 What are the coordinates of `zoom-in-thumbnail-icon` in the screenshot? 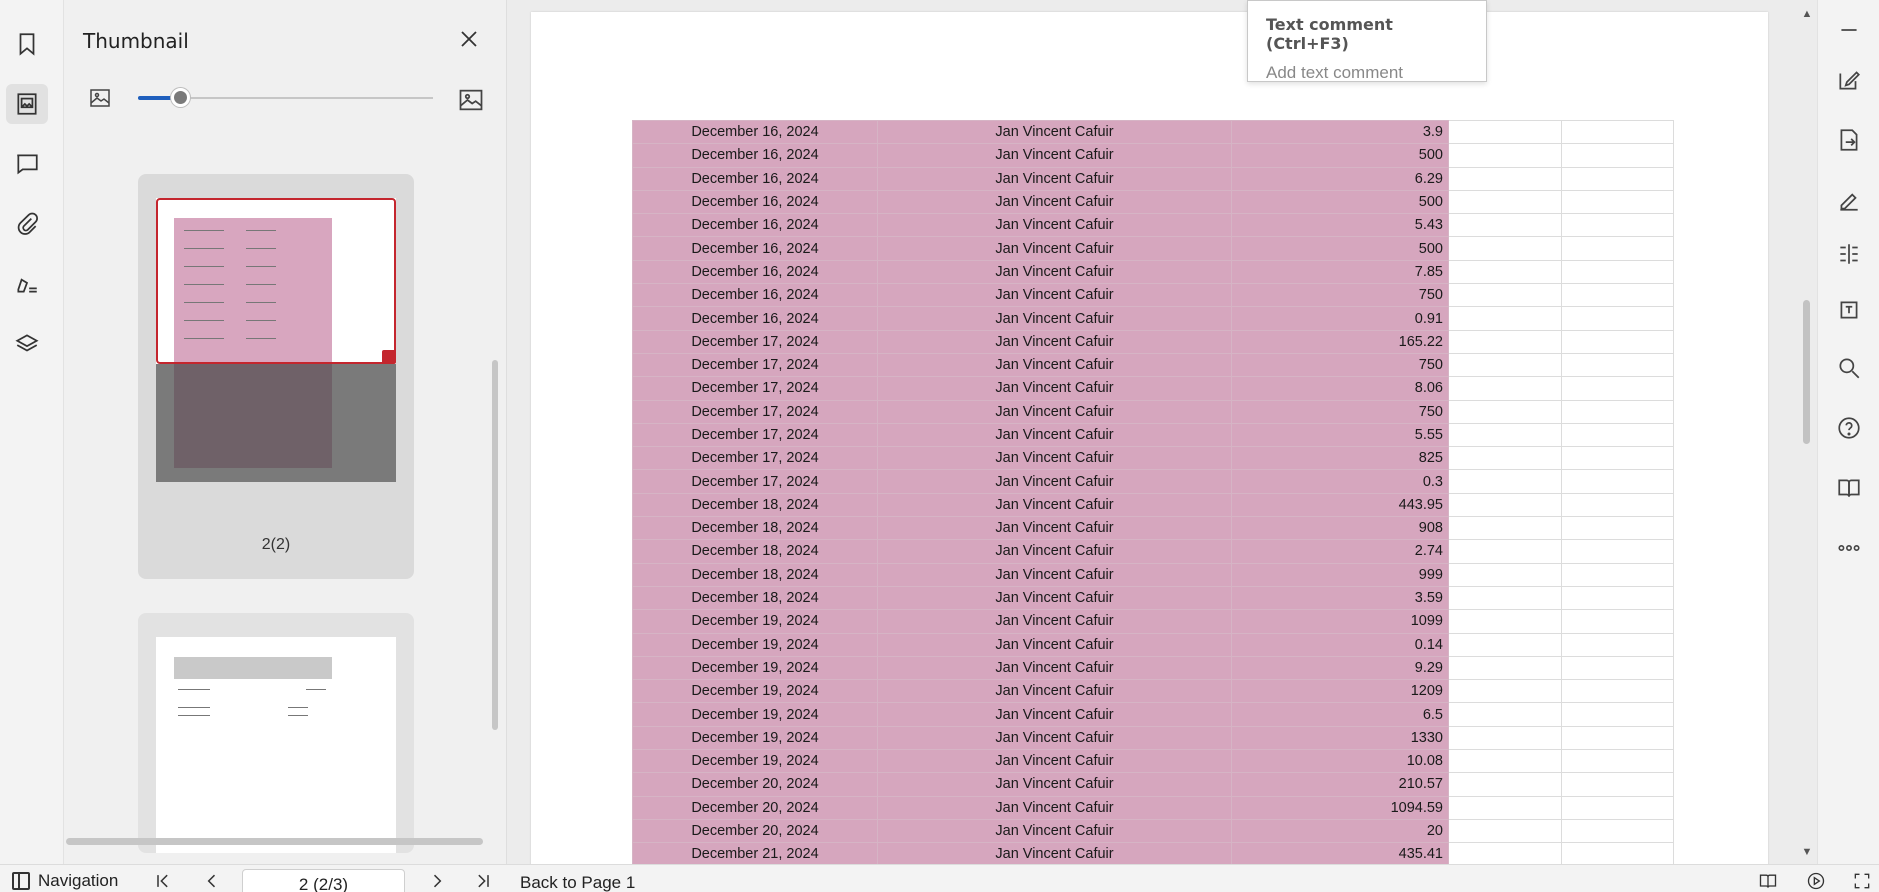 It's located at (471, 100).